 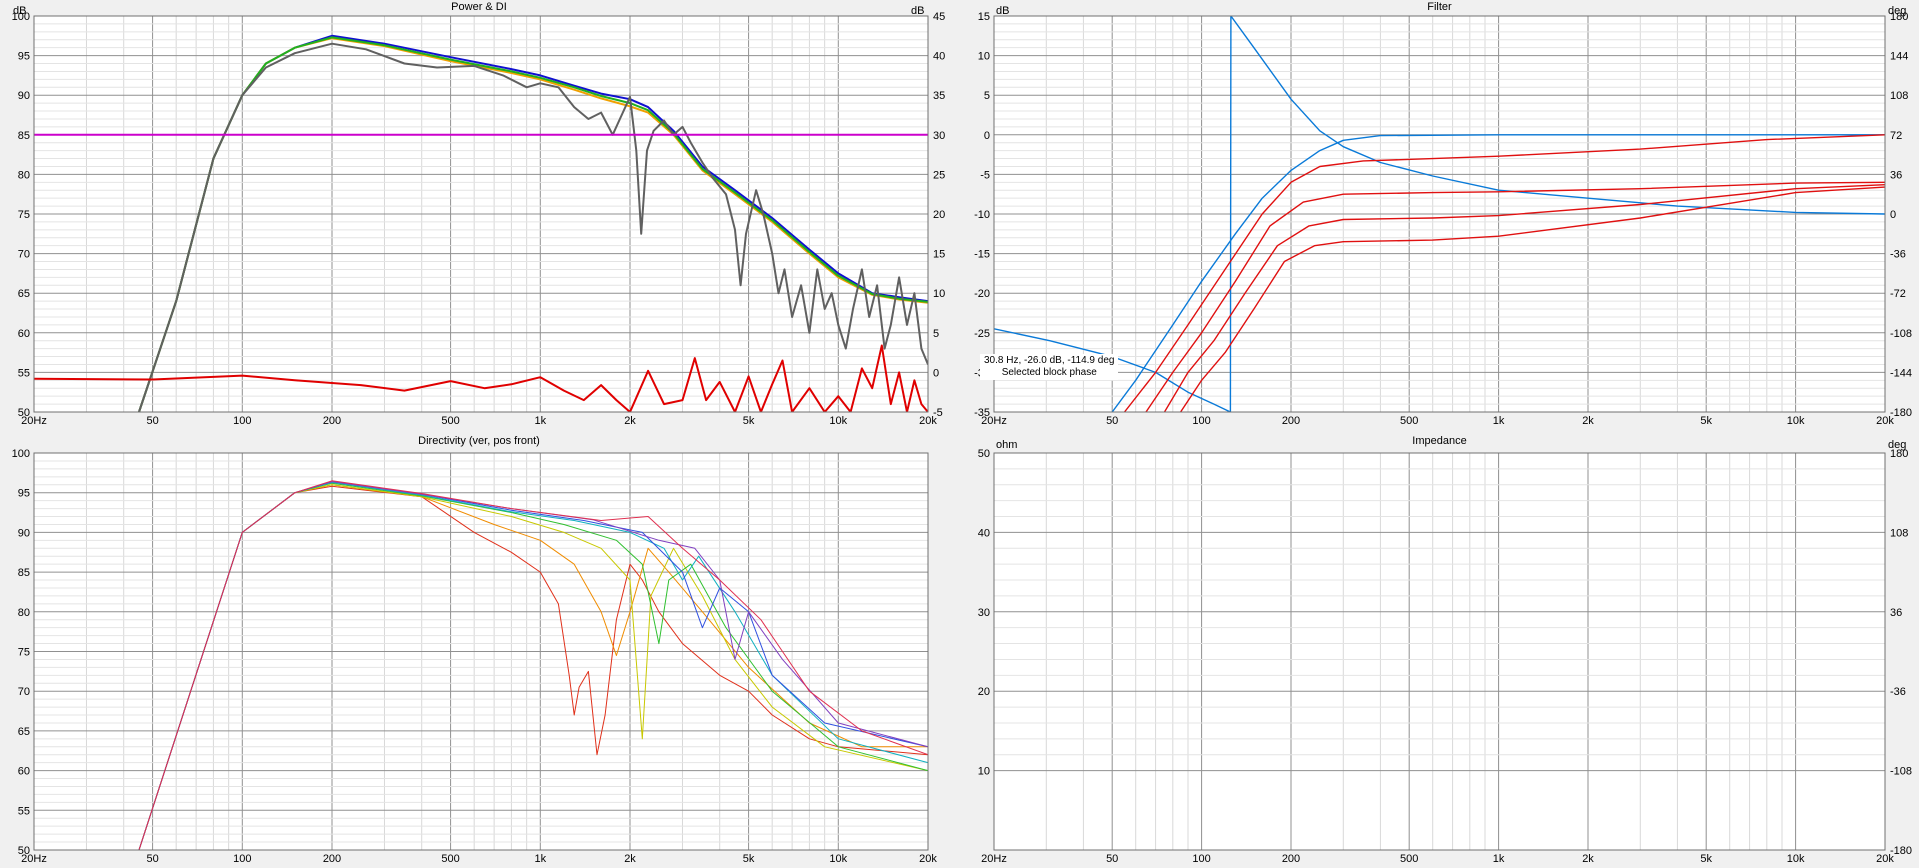 I want to click on y2-tick-label: 5, so click(x=936, y=334).